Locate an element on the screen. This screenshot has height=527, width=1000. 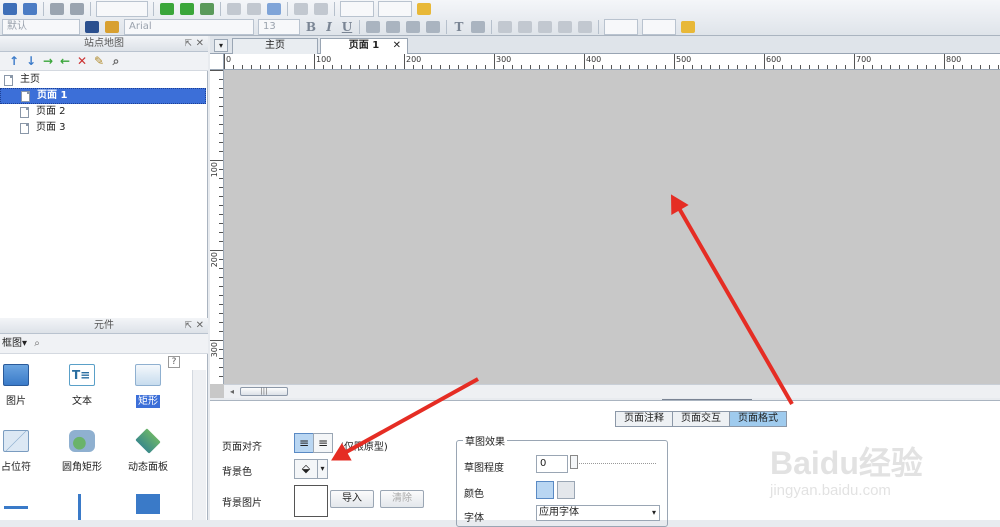
tab-page-format: 页面格式 is located at coordinates (758, 419).